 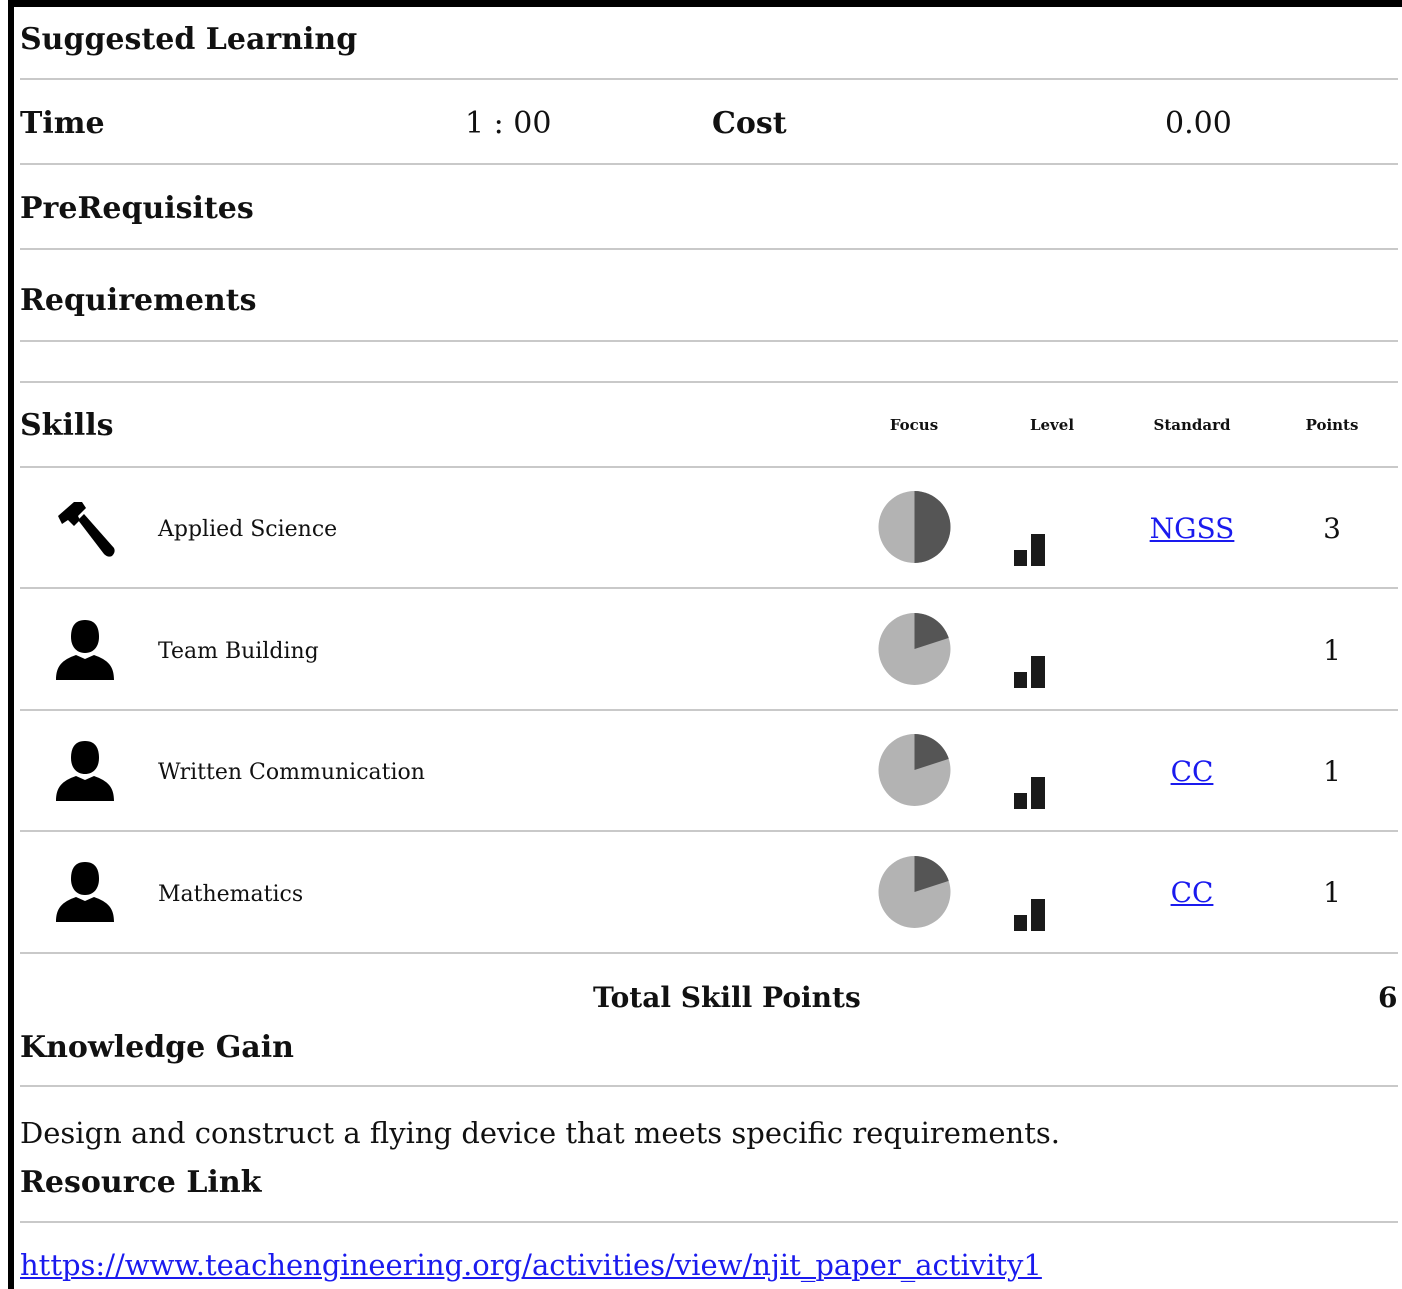 What do you see at coordinates (86, 529) in the screenshot?
I see `hammer-icon` at bounding box center [86, 529].